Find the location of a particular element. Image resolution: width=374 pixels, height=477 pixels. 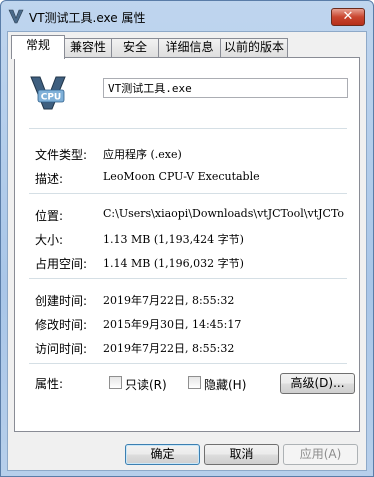

app-icon-text: CPU is located at coordinates (51, 98).